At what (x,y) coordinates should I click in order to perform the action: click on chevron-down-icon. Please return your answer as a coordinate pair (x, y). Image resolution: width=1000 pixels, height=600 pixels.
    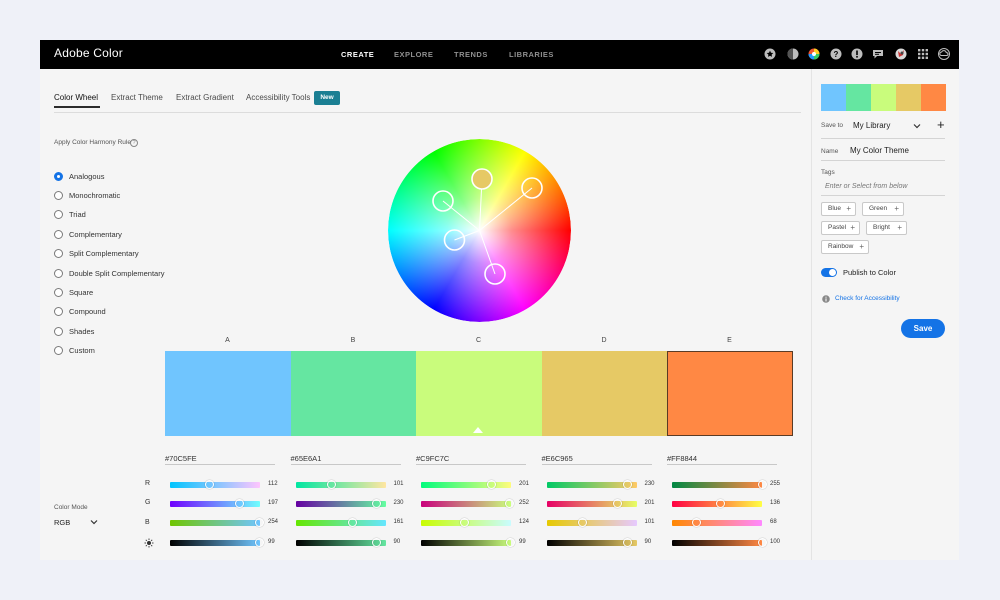
    Looking at the image, I should click on (94, 522).